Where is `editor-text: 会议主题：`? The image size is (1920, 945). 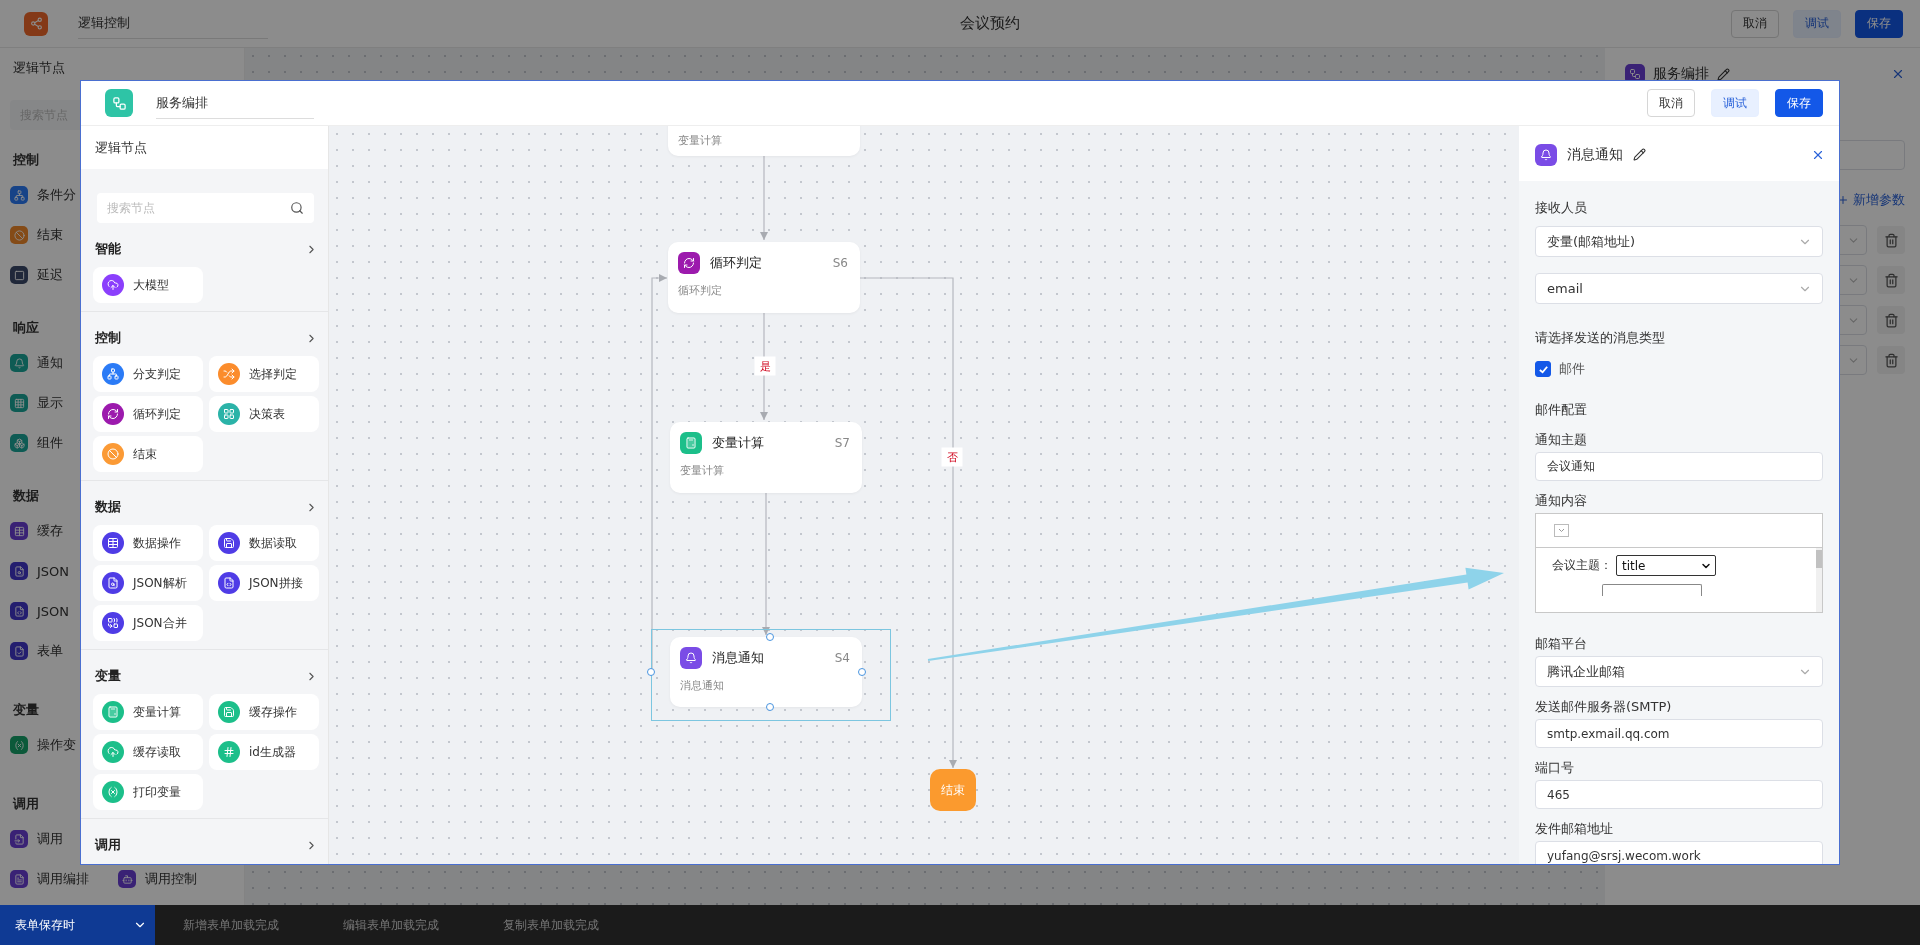 editor-text: 会议主题： is located at coordinates (1582, 565).